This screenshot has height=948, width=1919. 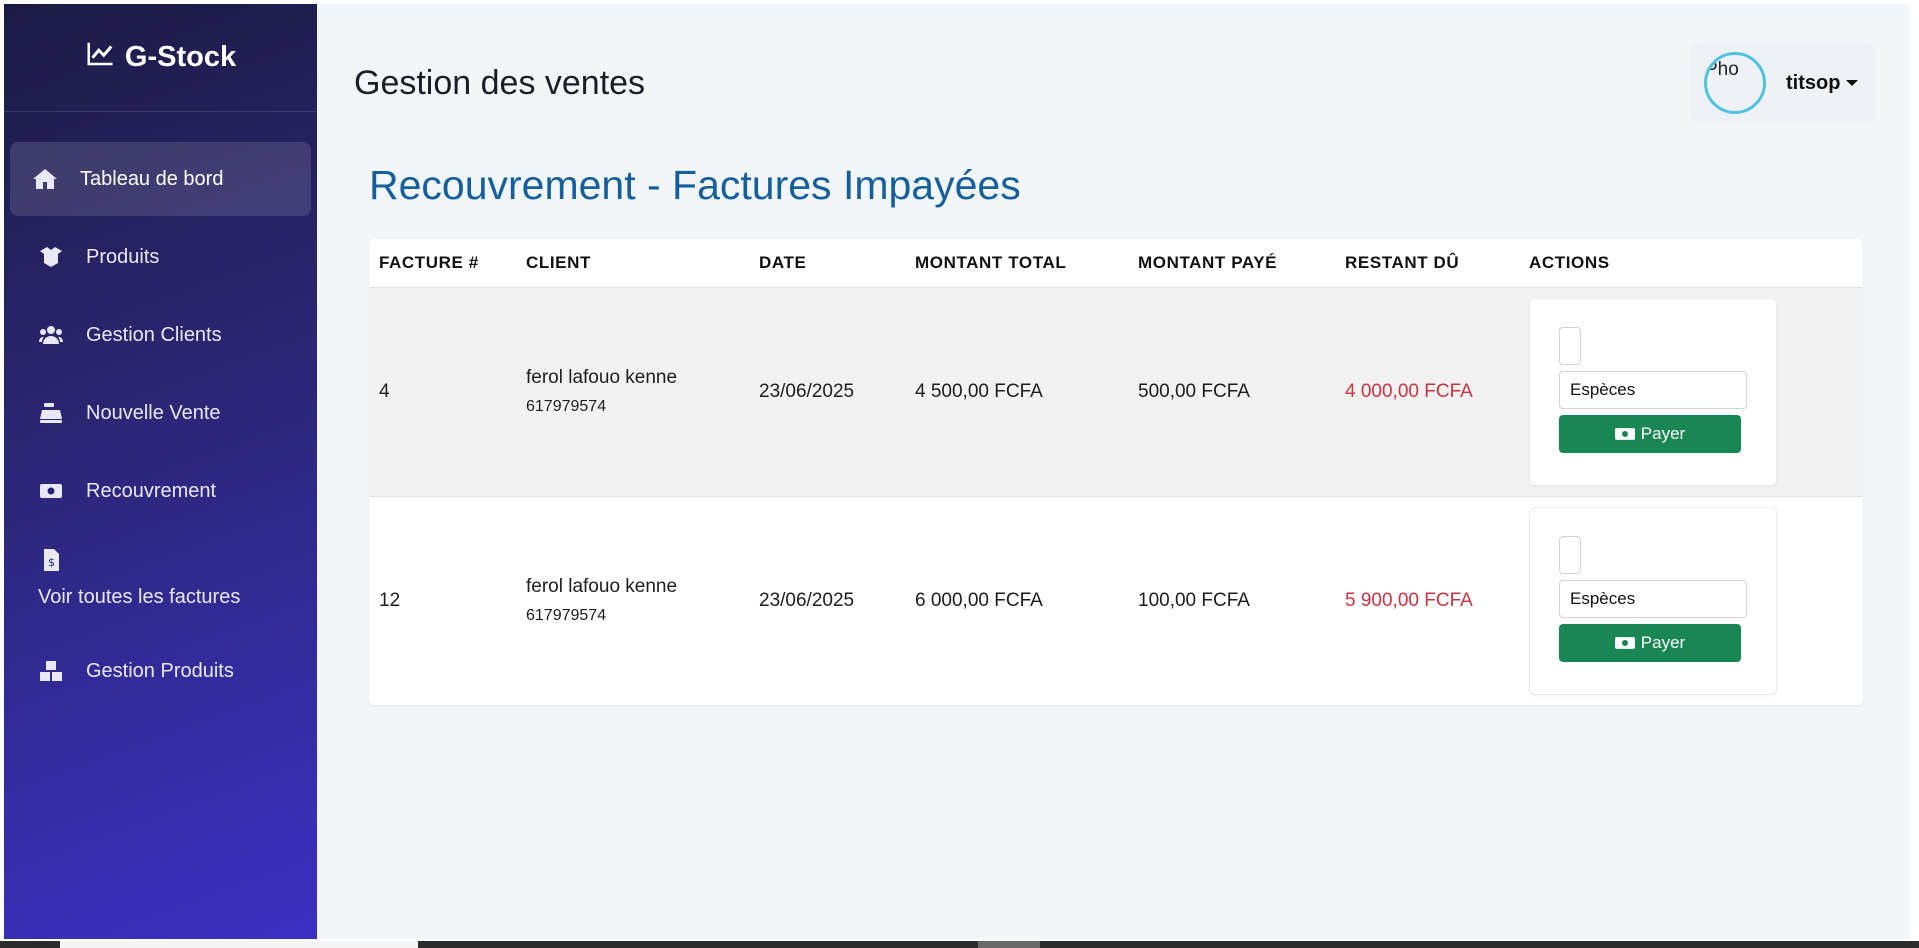 I want to click on box-open-icon, so click(x=51, y=257).